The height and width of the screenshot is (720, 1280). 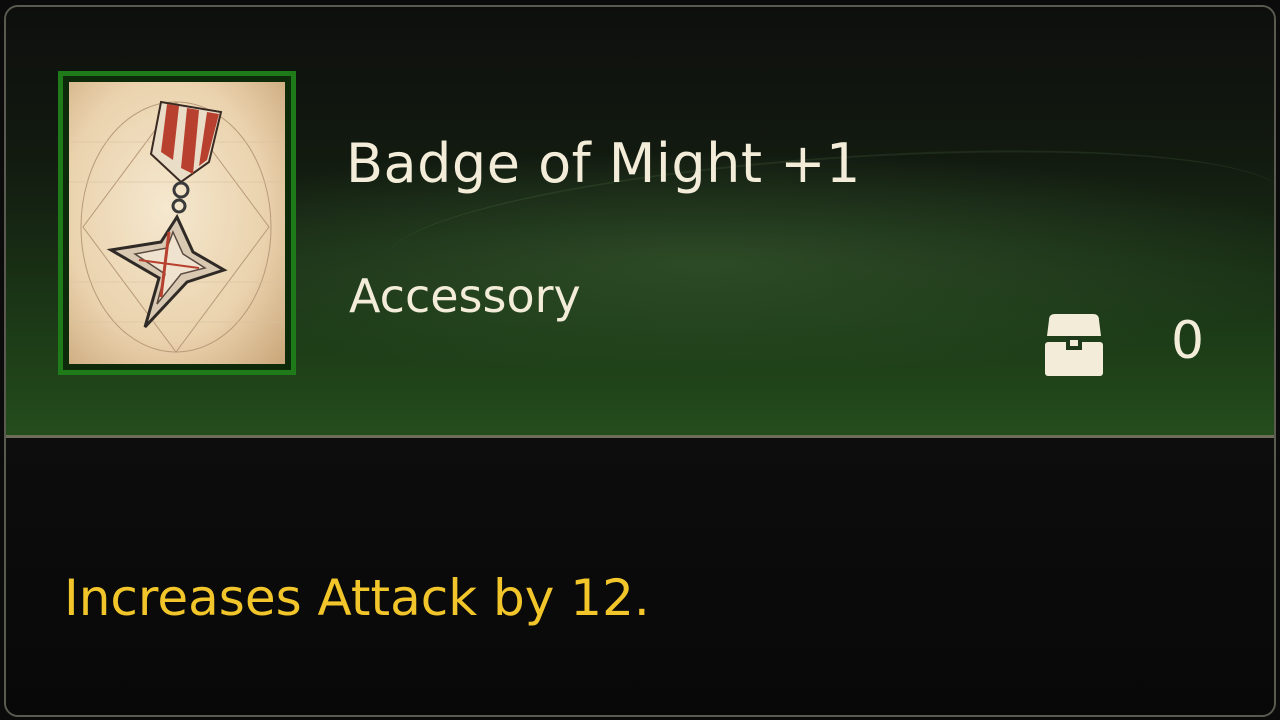 What do you see at coordinates (603, 163) in the screenshot?
I see `item-name: Badge of Might +1` at bounding box center [603, 163].